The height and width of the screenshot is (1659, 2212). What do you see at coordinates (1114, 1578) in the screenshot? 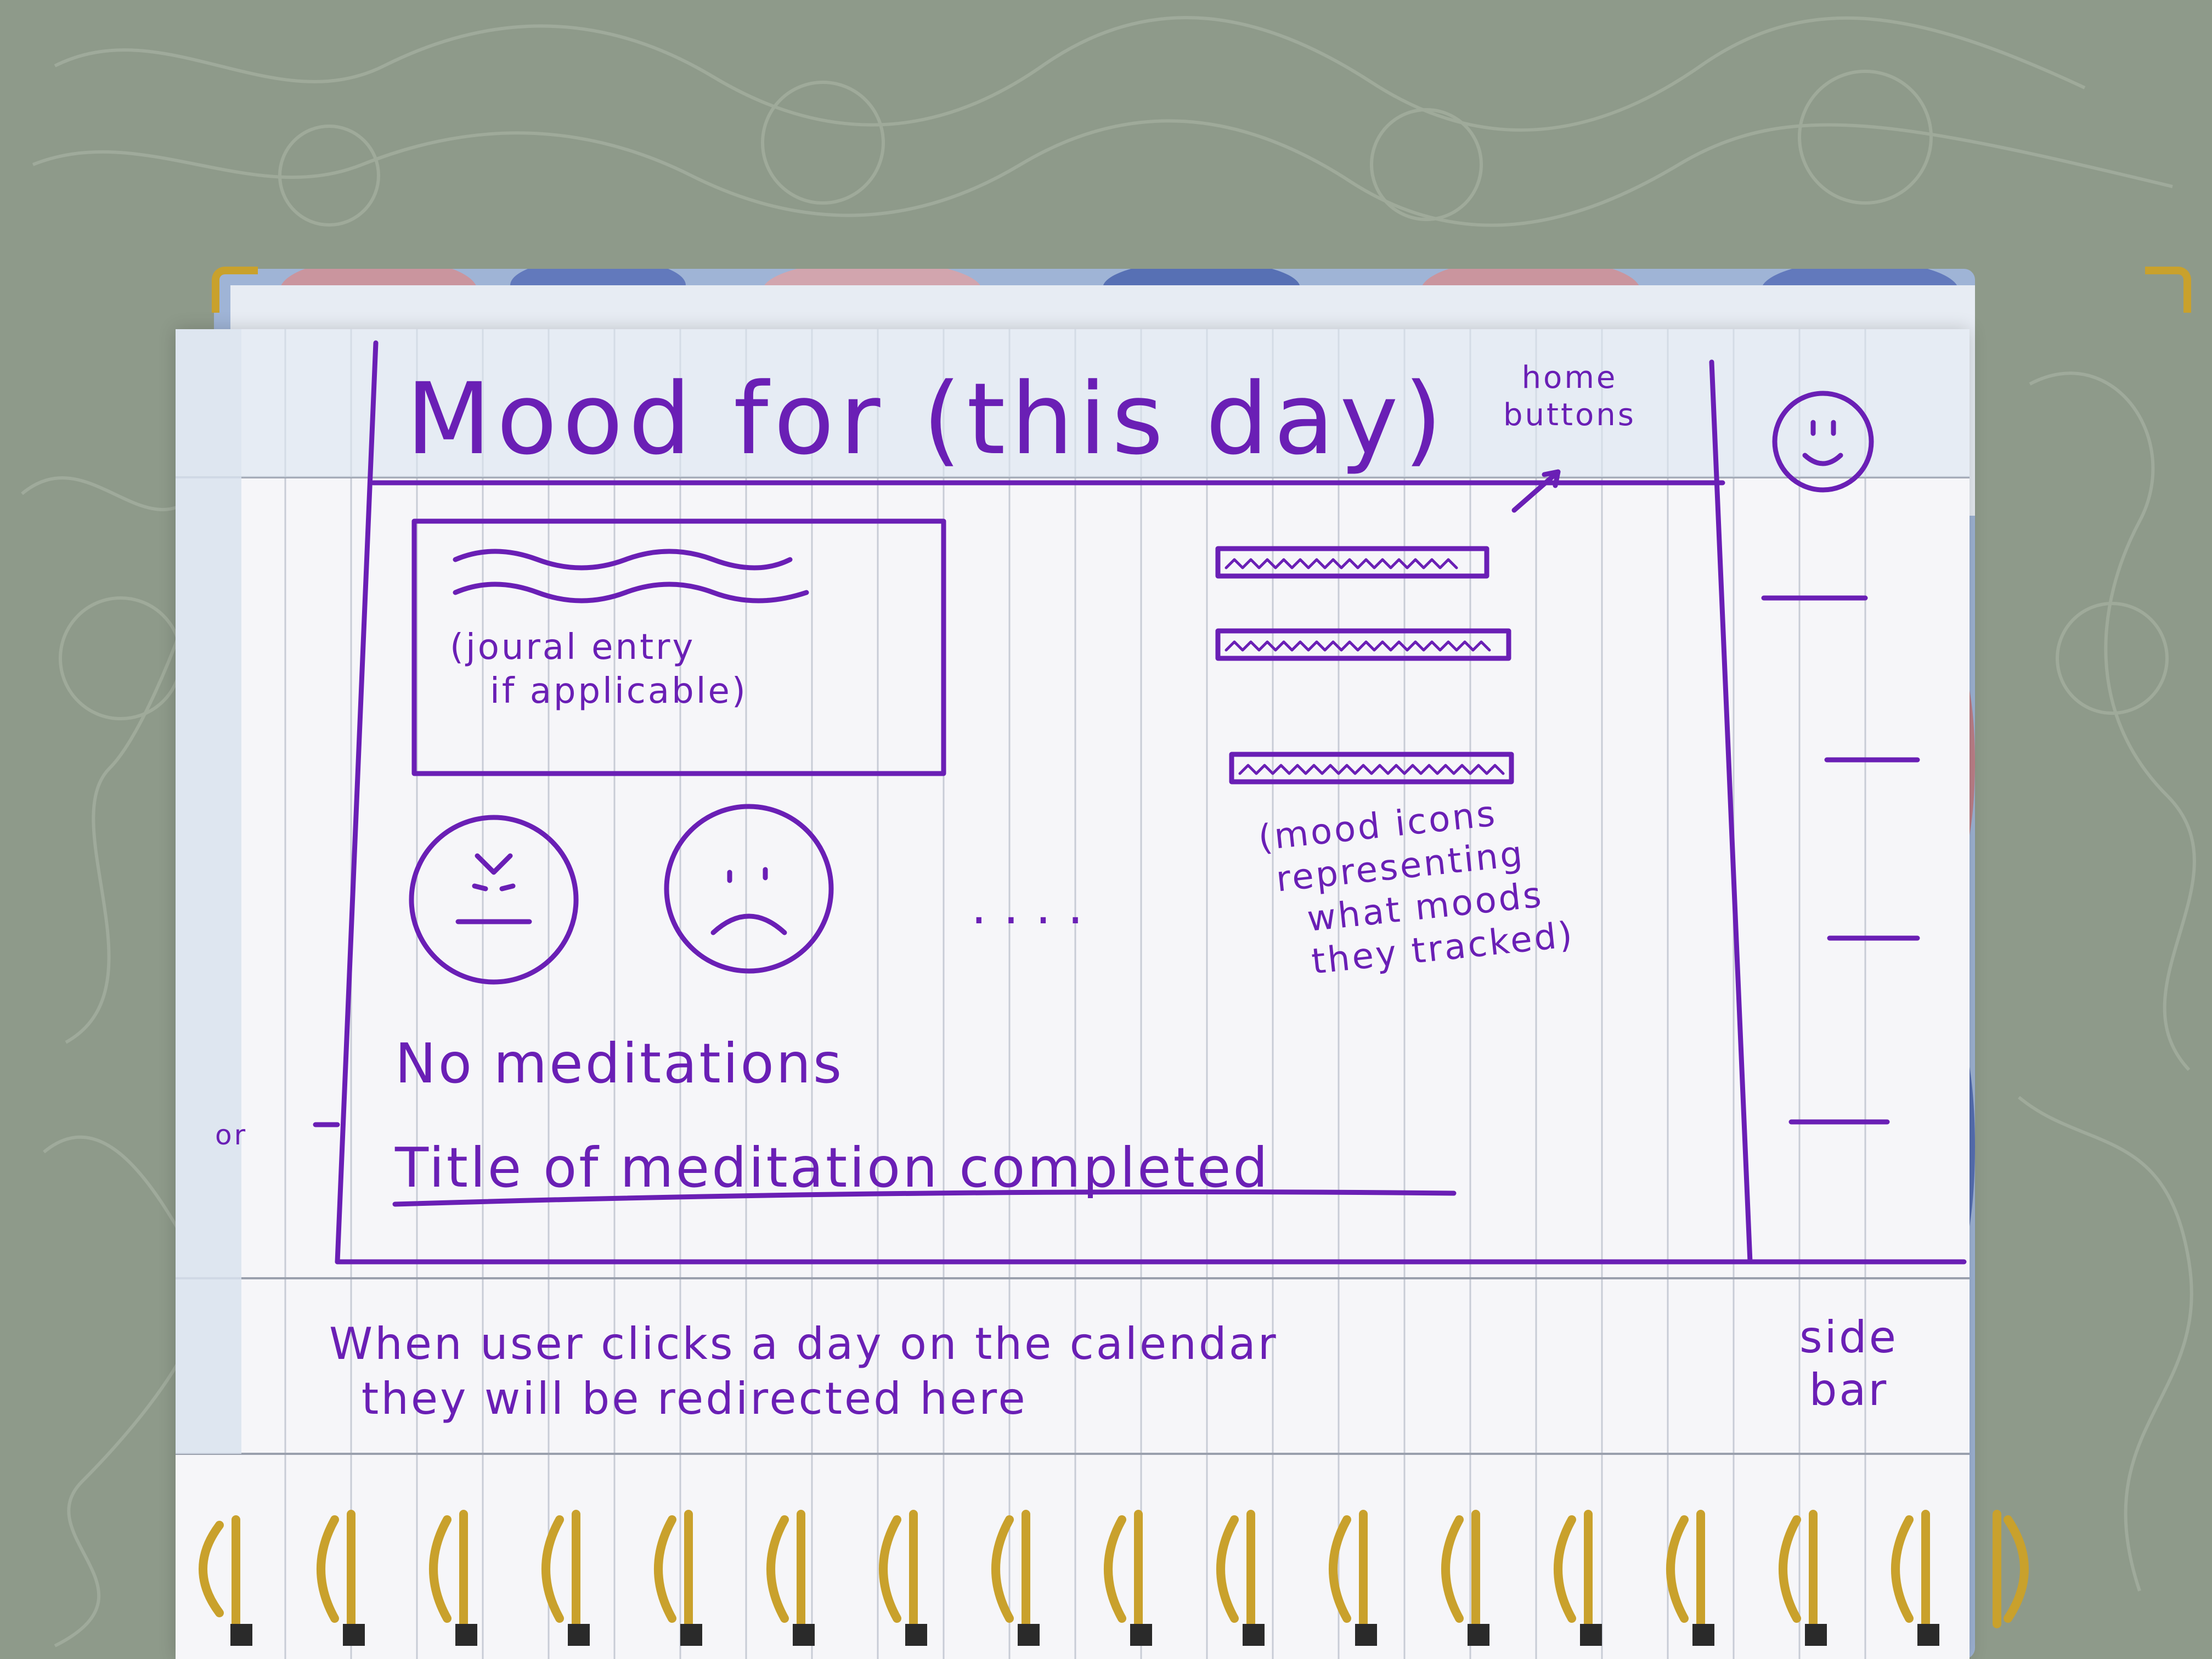
I see `spiral-binding` at bounding box center [1114, 1578].